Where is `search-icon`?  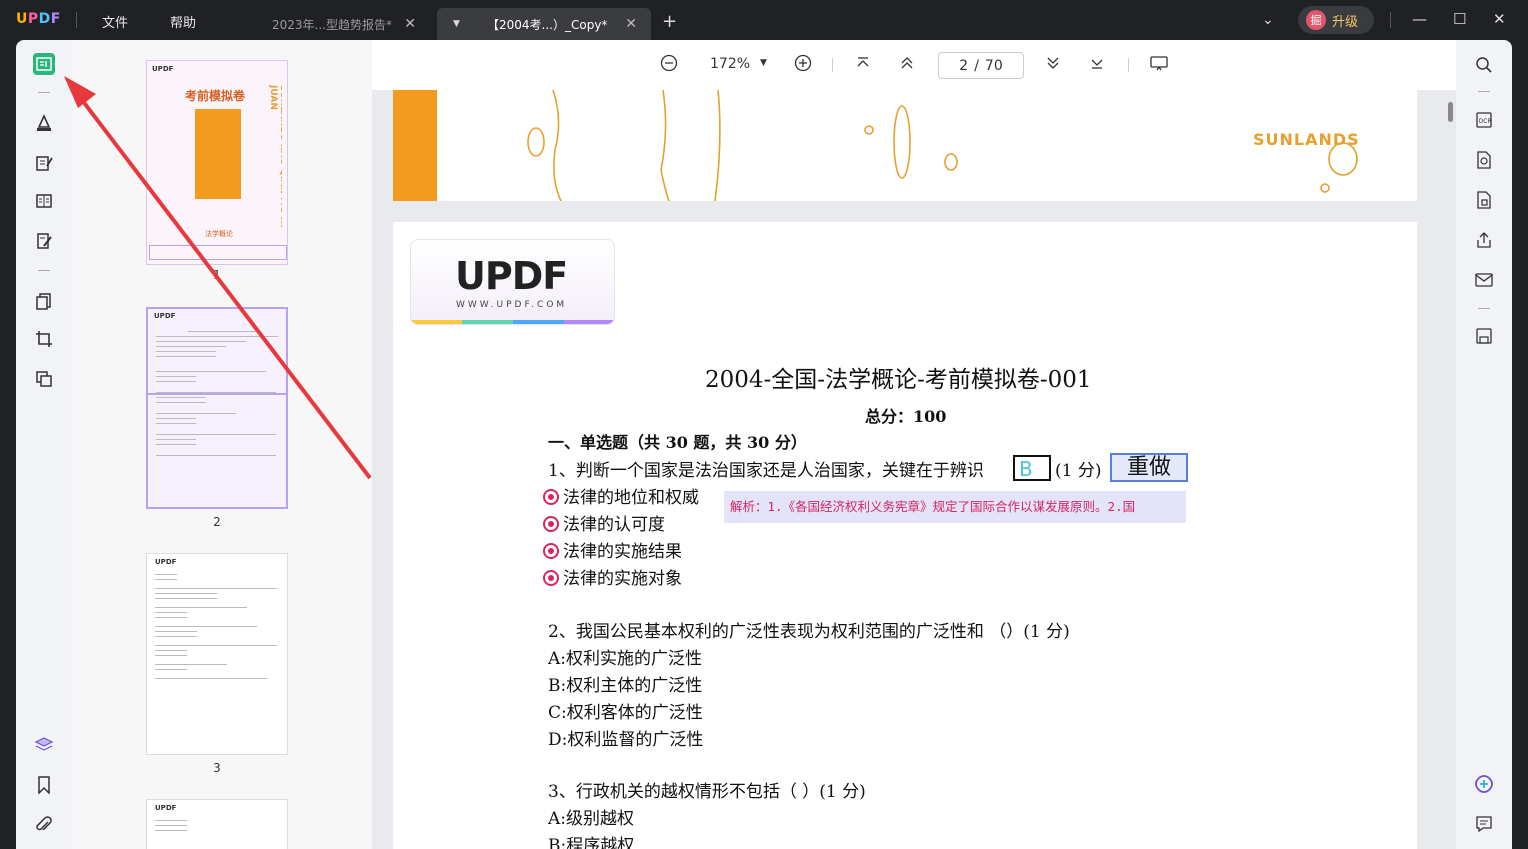
search-icon is located at coordinates (1484, 65).